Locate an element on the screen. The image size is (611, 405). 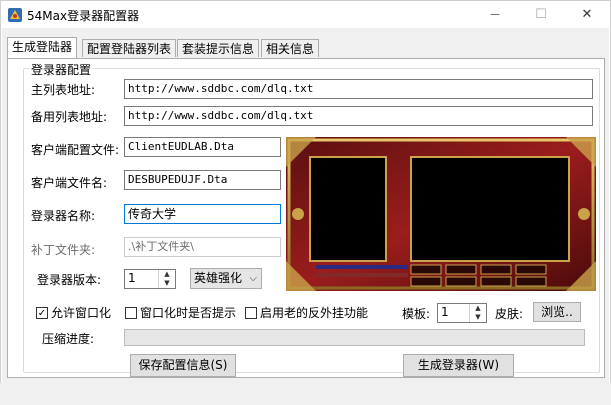
save-config-button: 保存配置信息(S) is located at coordinates (183, 365).